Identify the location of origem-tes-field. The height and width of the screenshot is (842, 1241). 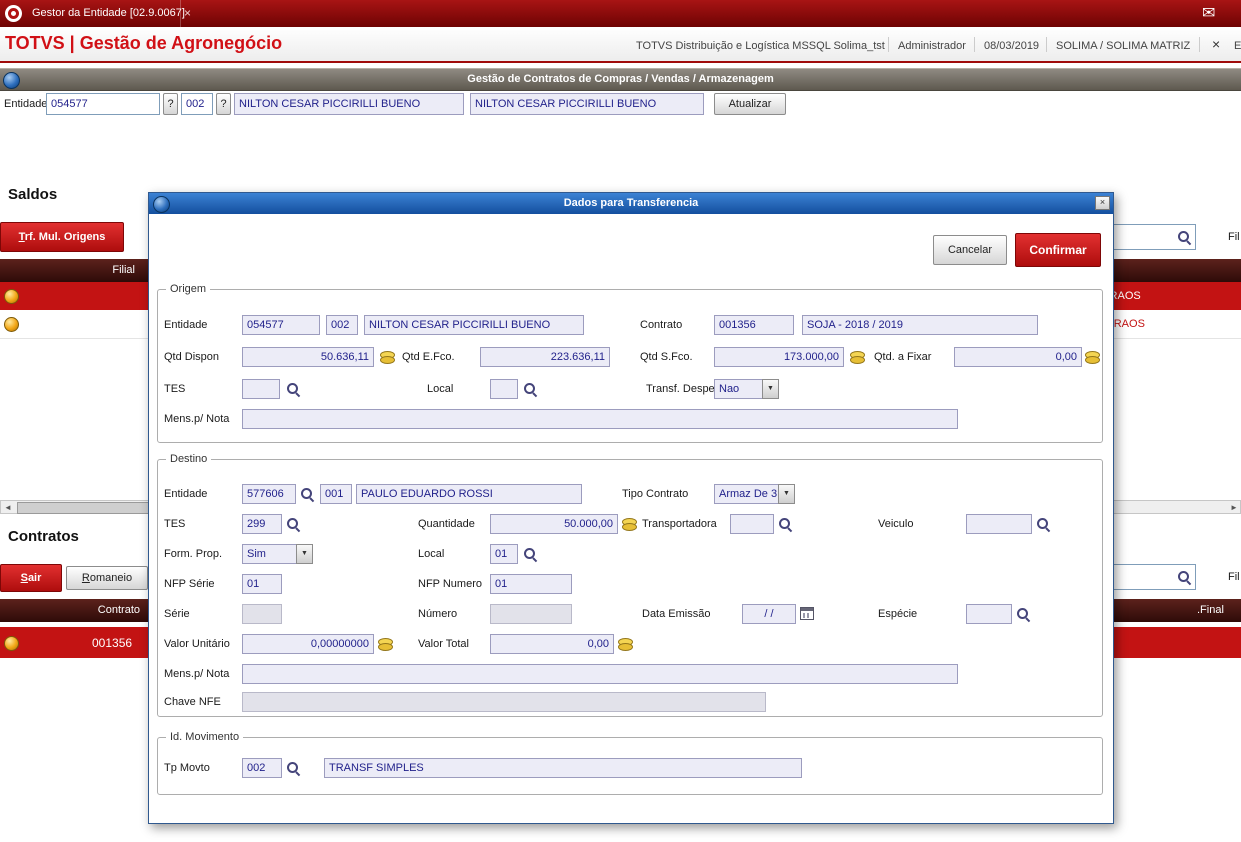
(261, 389).